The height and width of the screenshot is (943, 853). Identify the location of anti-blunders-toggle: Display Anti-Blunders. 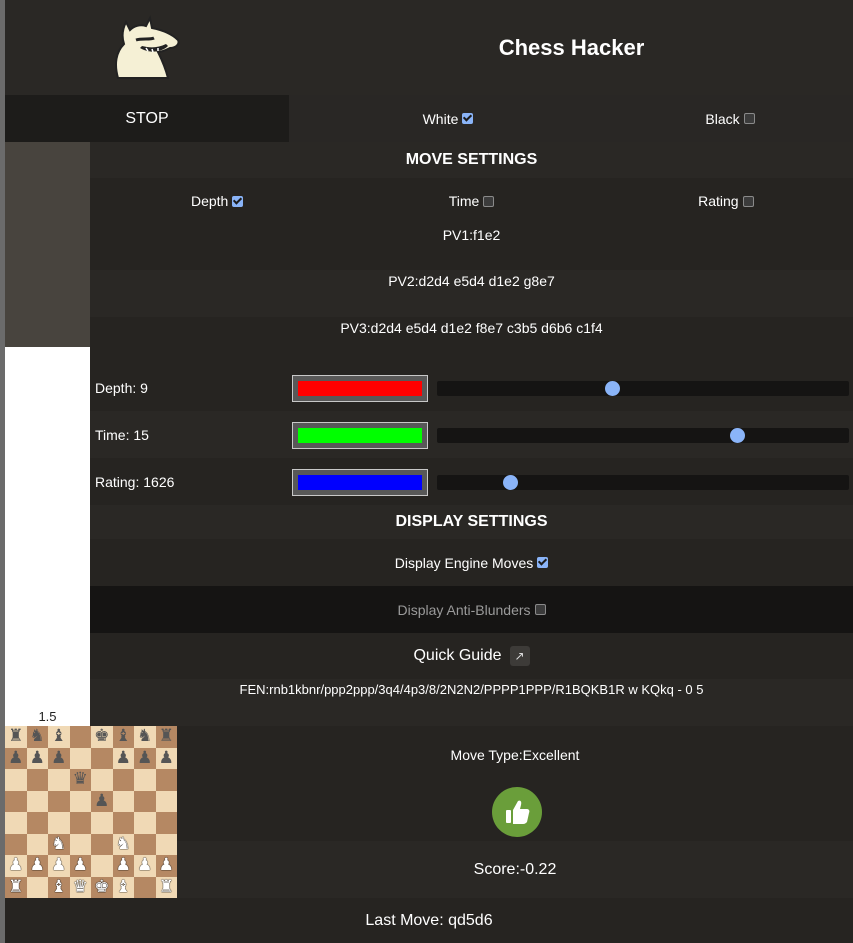
(471, 609).